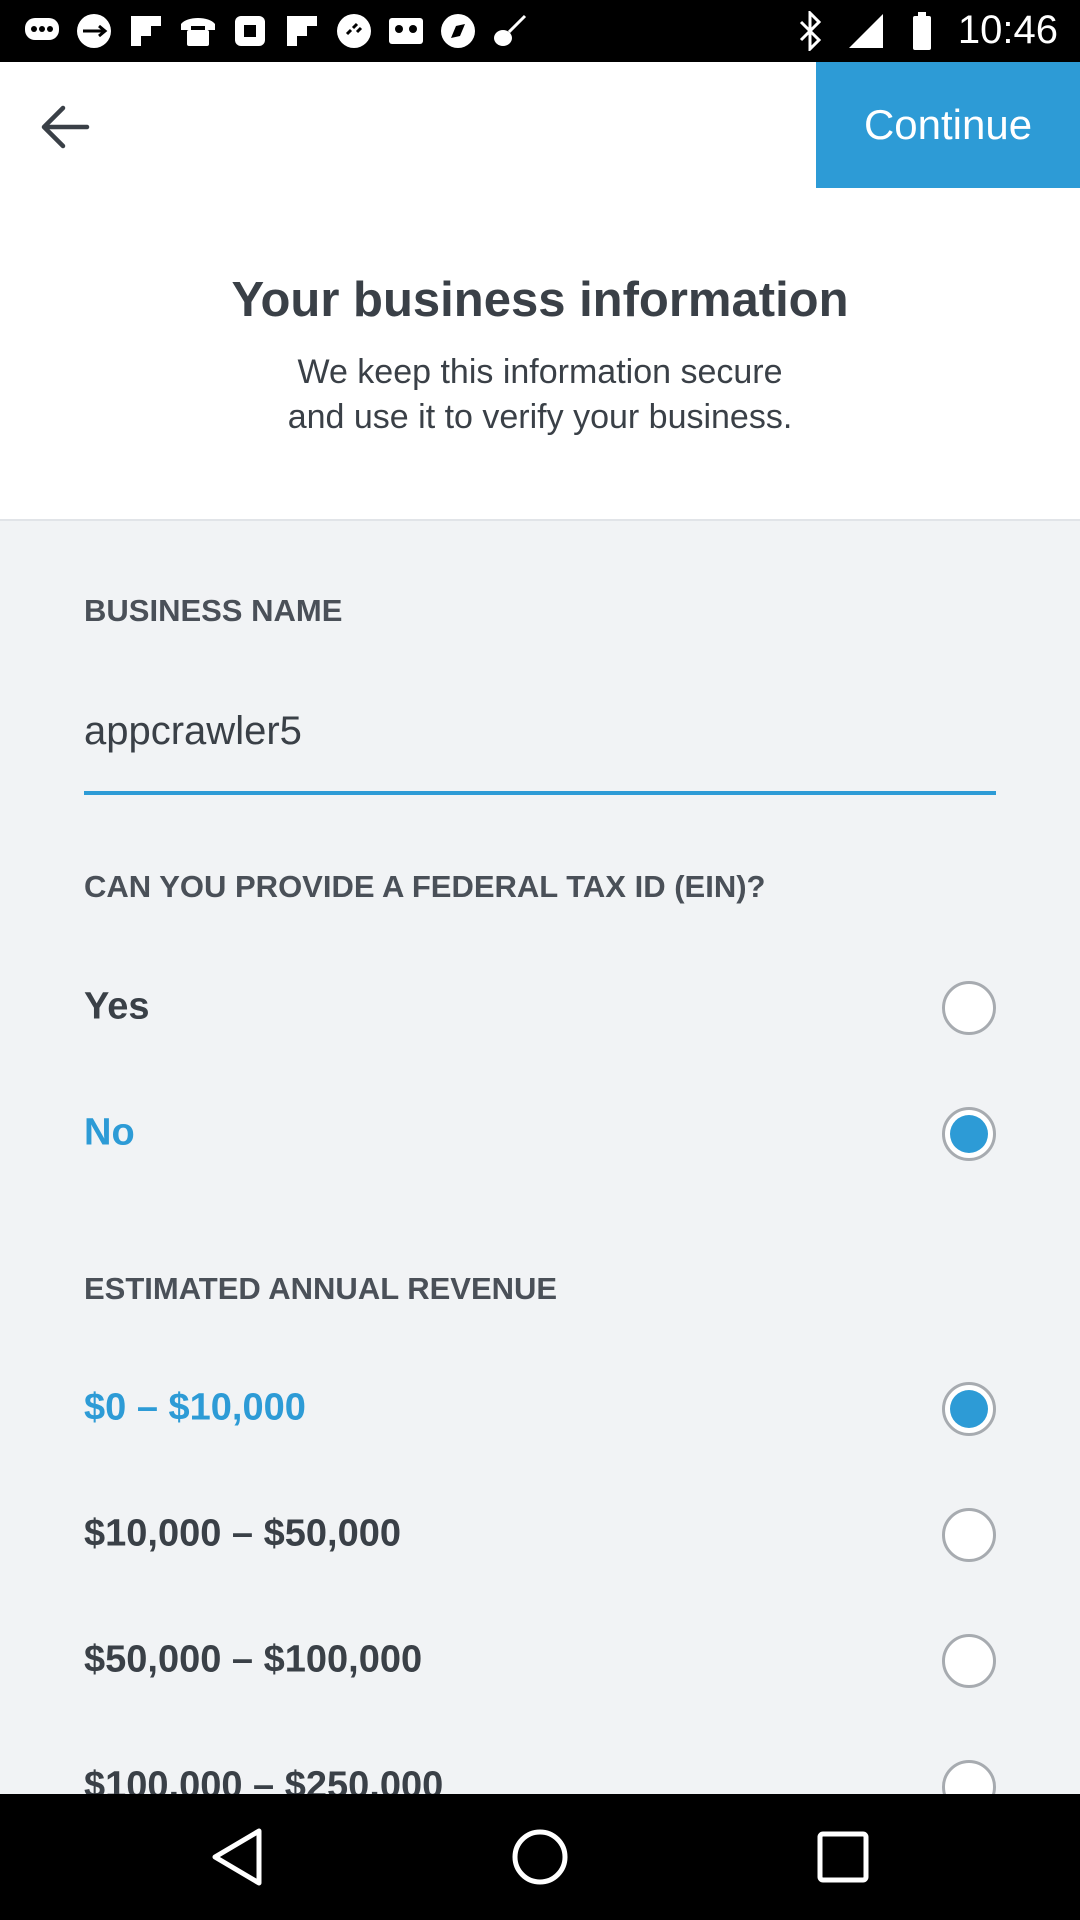  I want to click on option-label: $50,000 – $100,000, so click(253, 1659).